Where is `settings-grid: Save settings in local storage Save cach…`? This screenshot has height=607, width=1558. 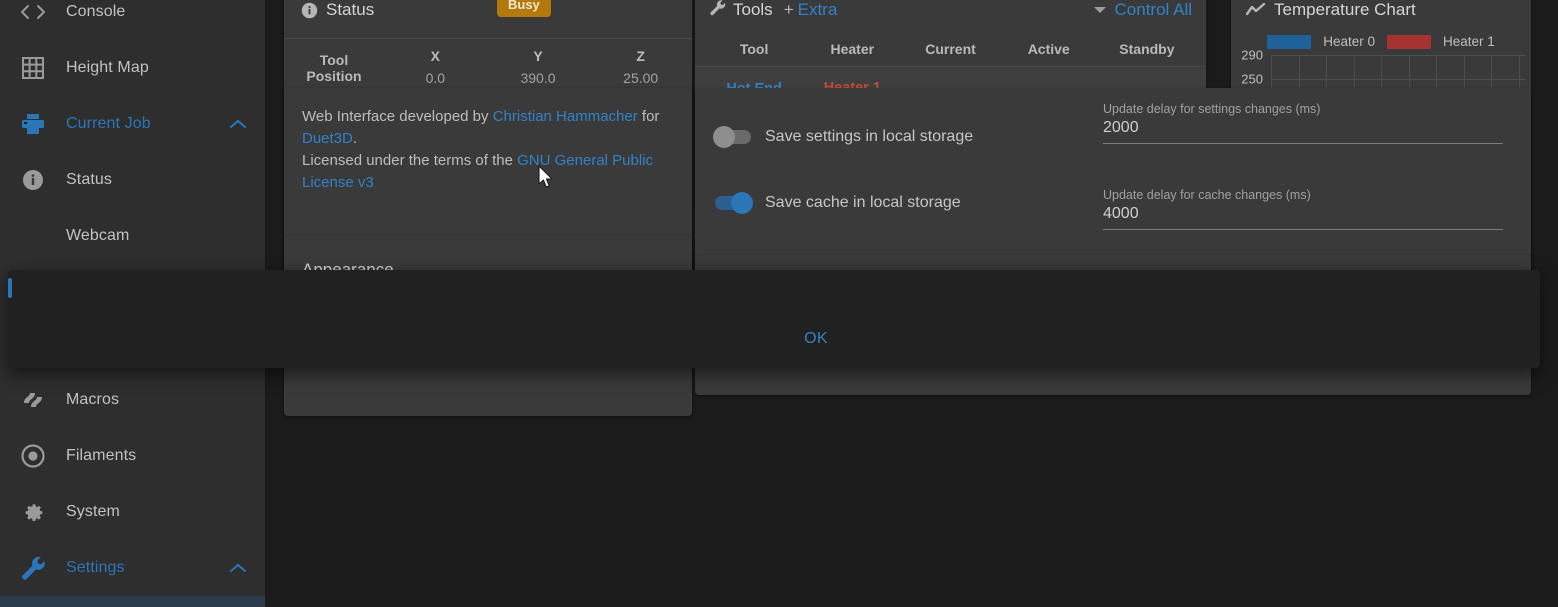 settings-grid: Save settings in local storage Save cach… is located at coordinates (1113, 172).